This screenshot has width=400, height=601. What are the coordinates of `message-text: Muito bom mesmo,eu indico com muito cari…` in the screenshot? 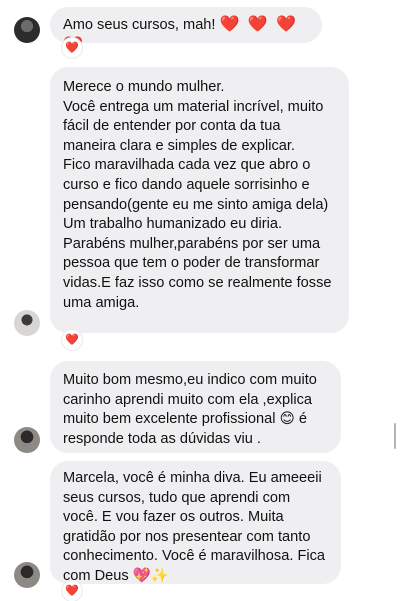 It's located at (190, 409).